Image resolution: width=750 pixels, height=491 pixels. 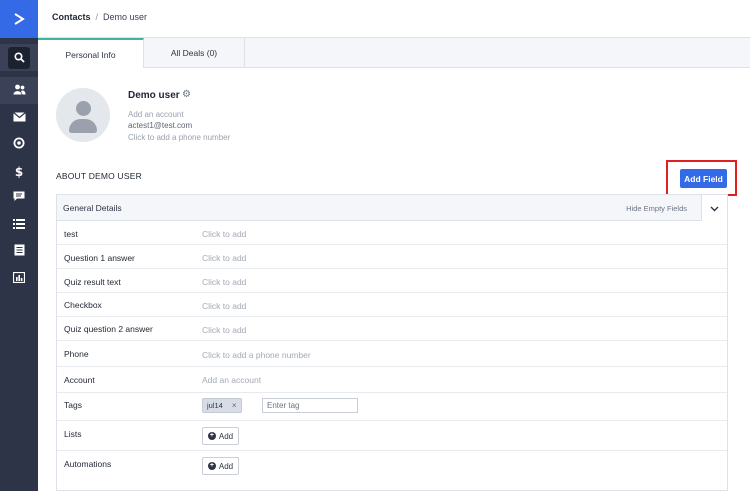 I want to click on sidebar-item-contacts, so click(x=19, y=90).